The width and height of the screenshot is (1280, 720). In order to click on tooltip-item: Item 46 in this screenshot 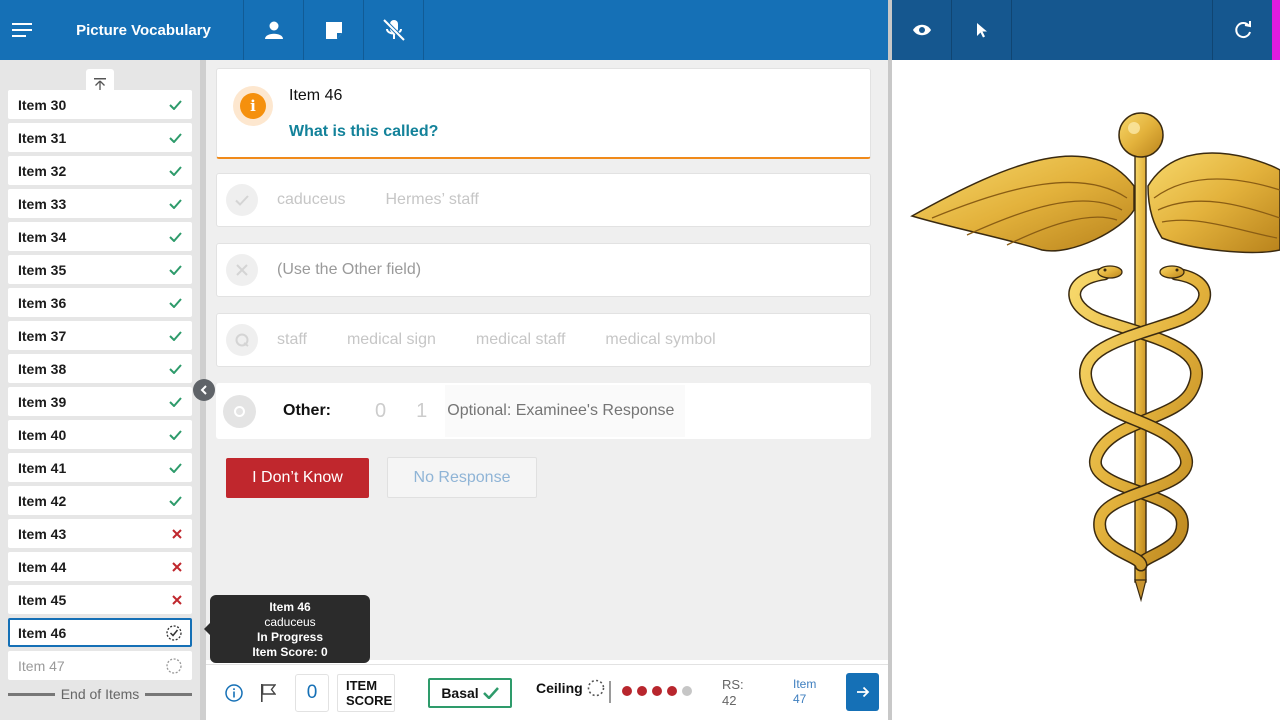, I will do `click(290, 607)`.